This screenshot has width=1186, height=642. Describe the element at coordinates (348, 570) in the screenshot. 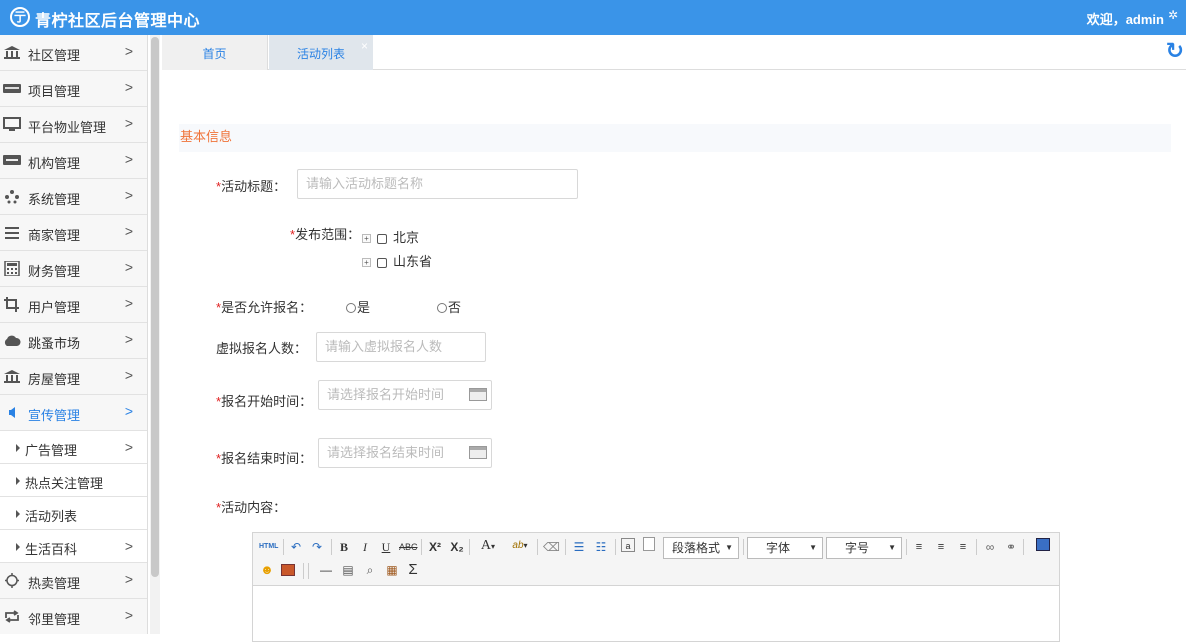

I see `print-icon: ▤` at that location.